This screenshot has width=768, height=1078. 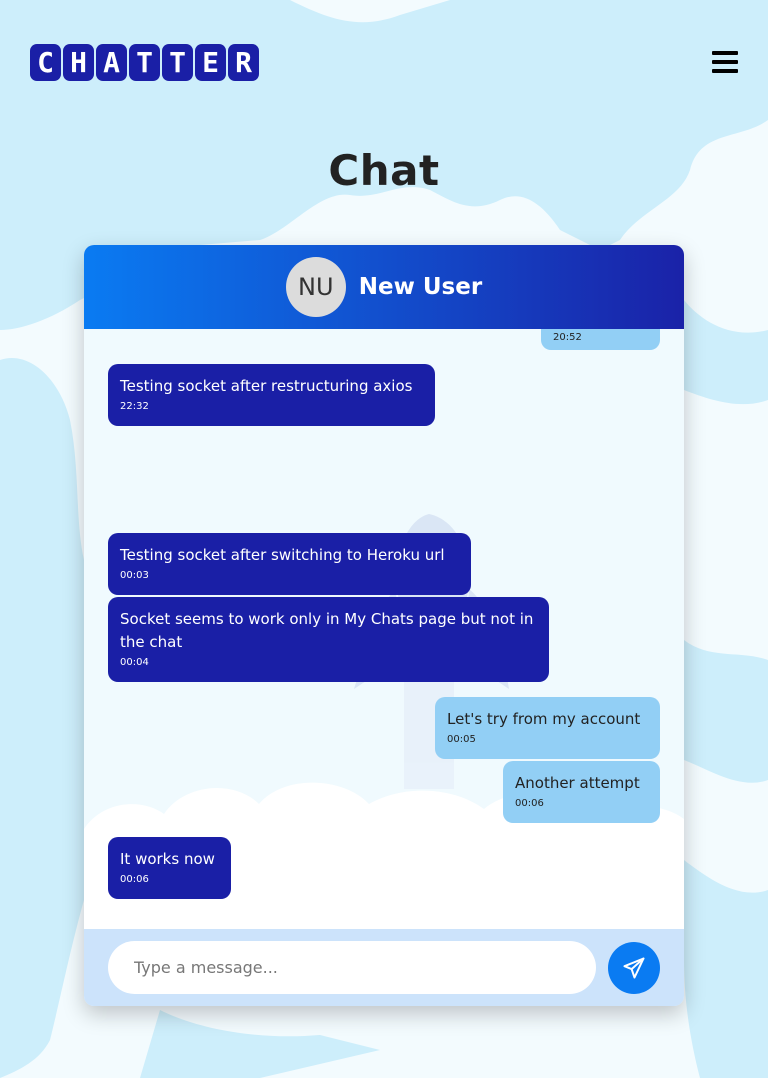 What do you see at coordinates (210, 62) in the screenshot?
I see `logo-letter: E` at bounding box center [210, 62].